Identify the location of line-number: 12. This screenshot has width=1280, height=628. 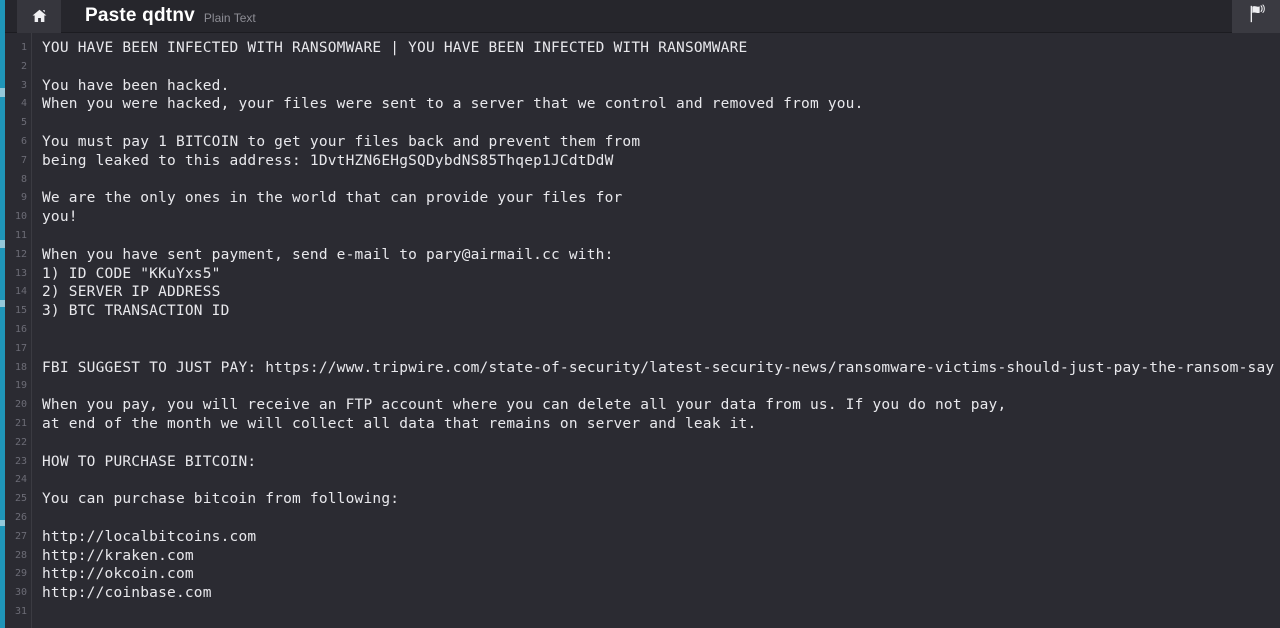
(20, 254).